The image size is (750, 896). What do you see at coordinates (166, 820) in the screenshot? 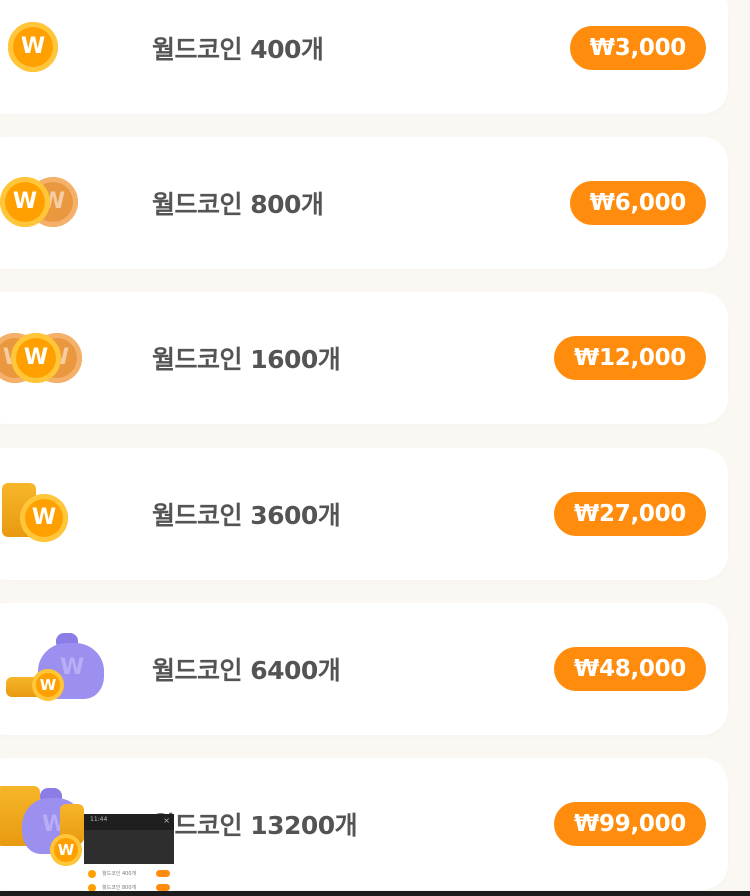
I see `close-icon: ×` at bounding box center [166, 820].